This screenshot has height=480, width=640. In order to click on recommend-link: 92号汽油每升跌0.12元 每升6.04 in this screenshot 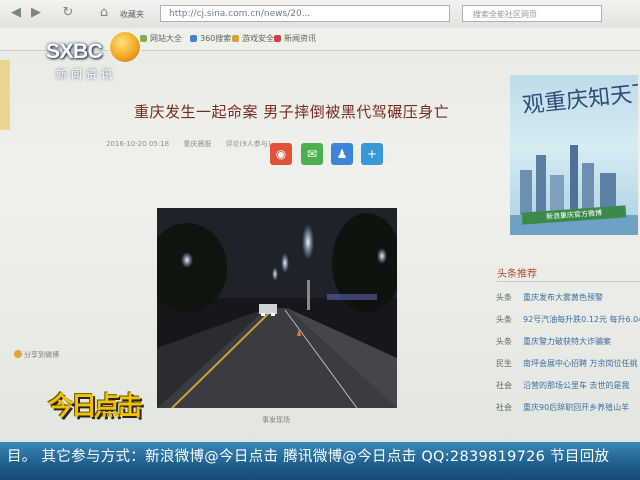, I will do `click(581, 319)`.